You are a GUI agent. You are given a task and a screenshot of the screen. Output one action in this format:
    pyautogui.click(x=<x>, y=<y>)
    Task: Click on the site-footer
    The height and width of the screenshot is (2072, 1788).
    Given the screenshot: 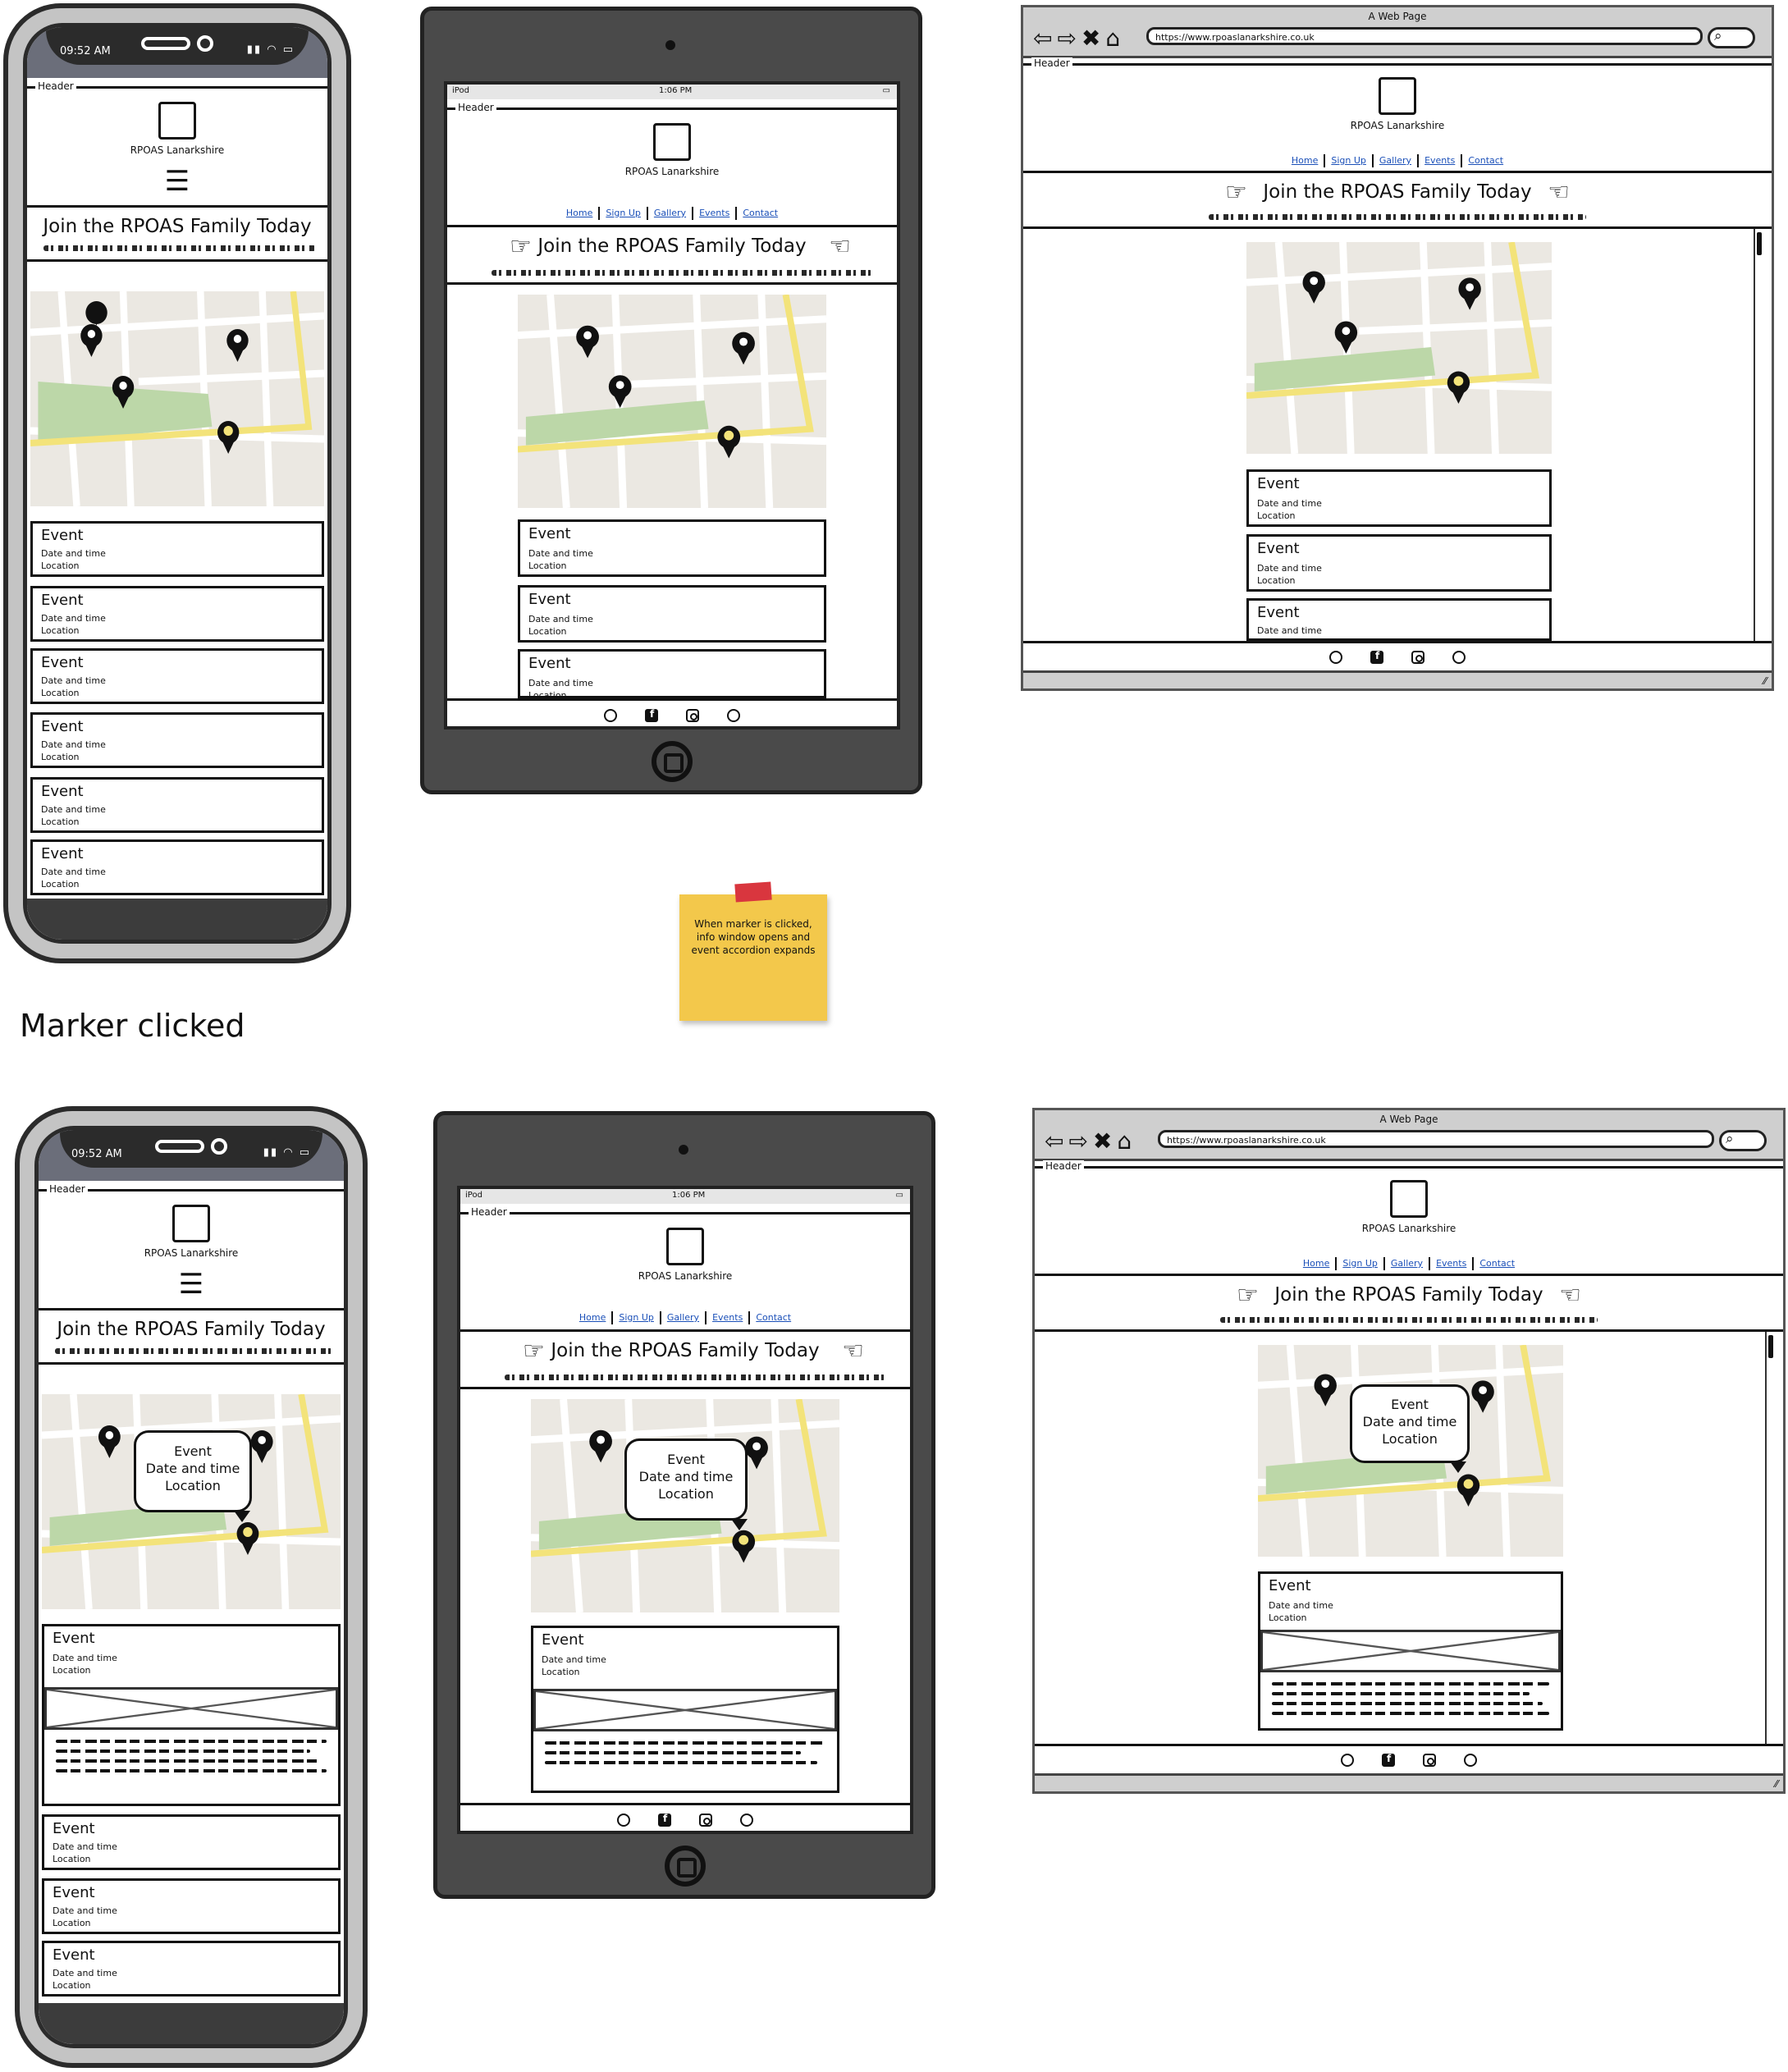 What is the action you would take?
    pyautogui.click(x=672, y=712)
    